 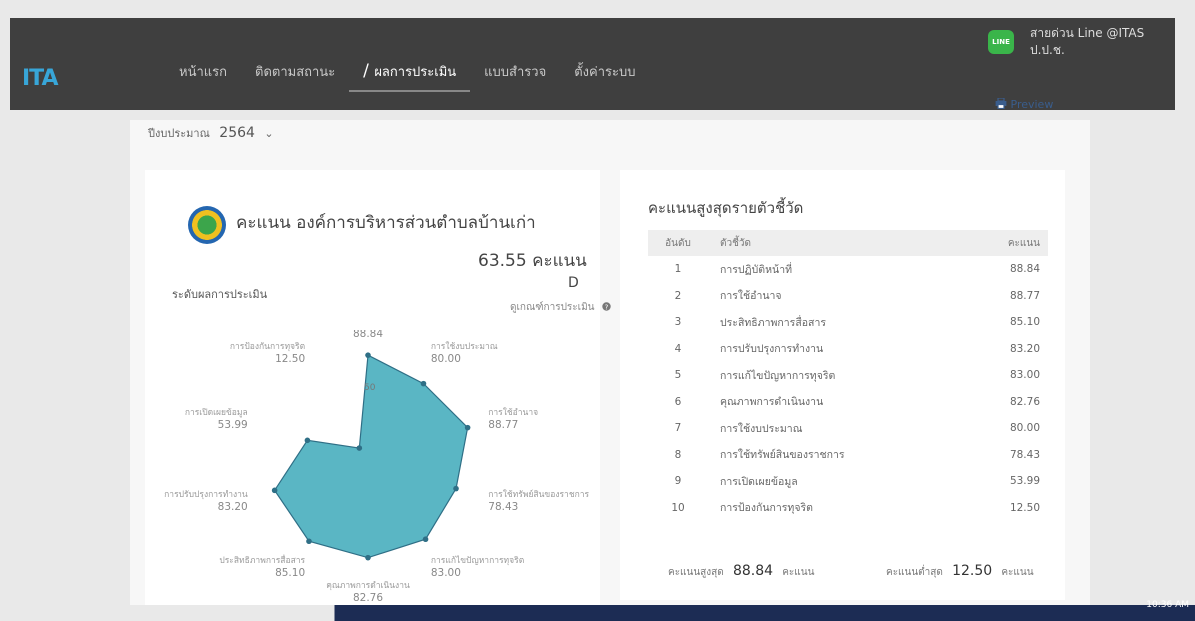 I want to click on max-score-label: คะแนนสูงสุด, so click(x=696, y=572).